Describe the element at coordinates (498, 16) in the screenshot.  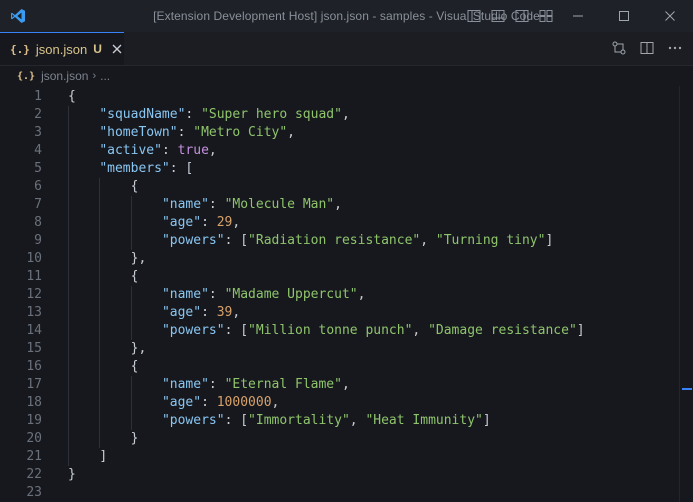
I see `toggle-panel-icon` at that location.